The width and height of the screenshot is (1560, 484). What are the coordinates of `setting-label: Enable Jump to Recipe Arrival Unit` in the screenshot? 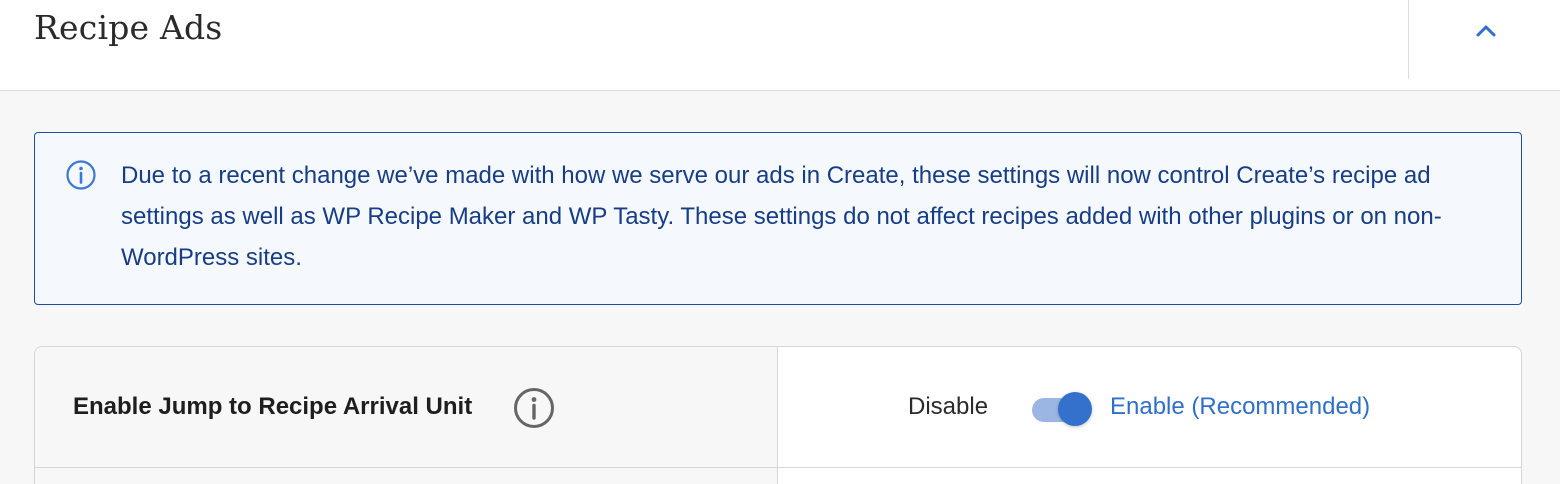 It's located at (273, 406).